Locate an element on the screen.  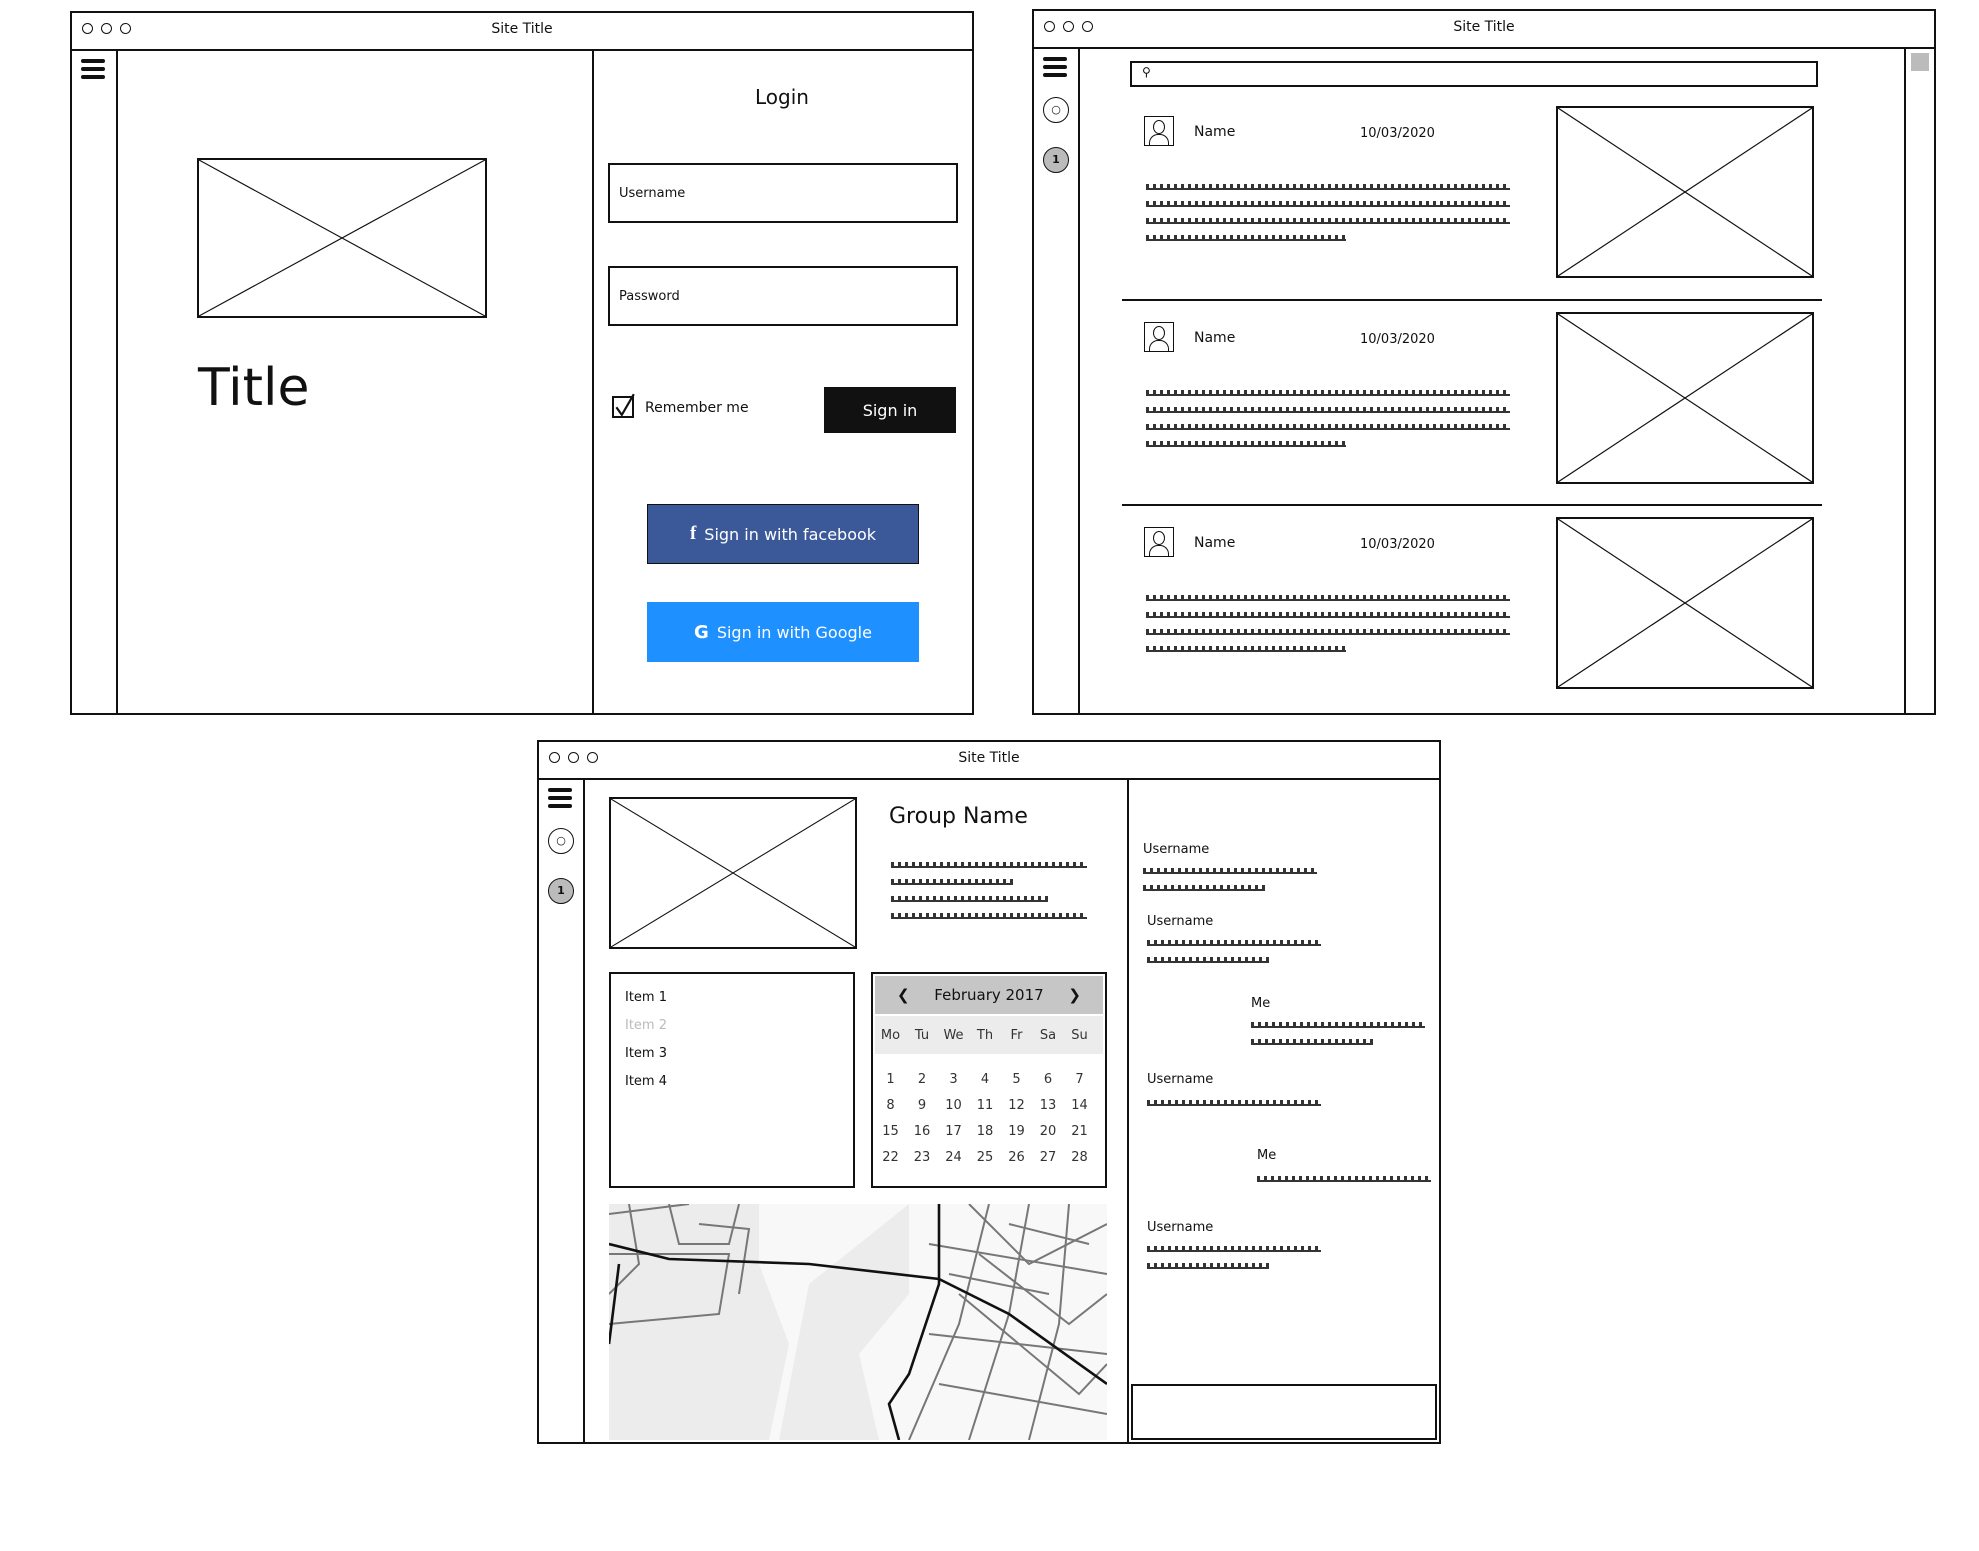
calendar-day: 22 is located at coordinates (890, 1157).